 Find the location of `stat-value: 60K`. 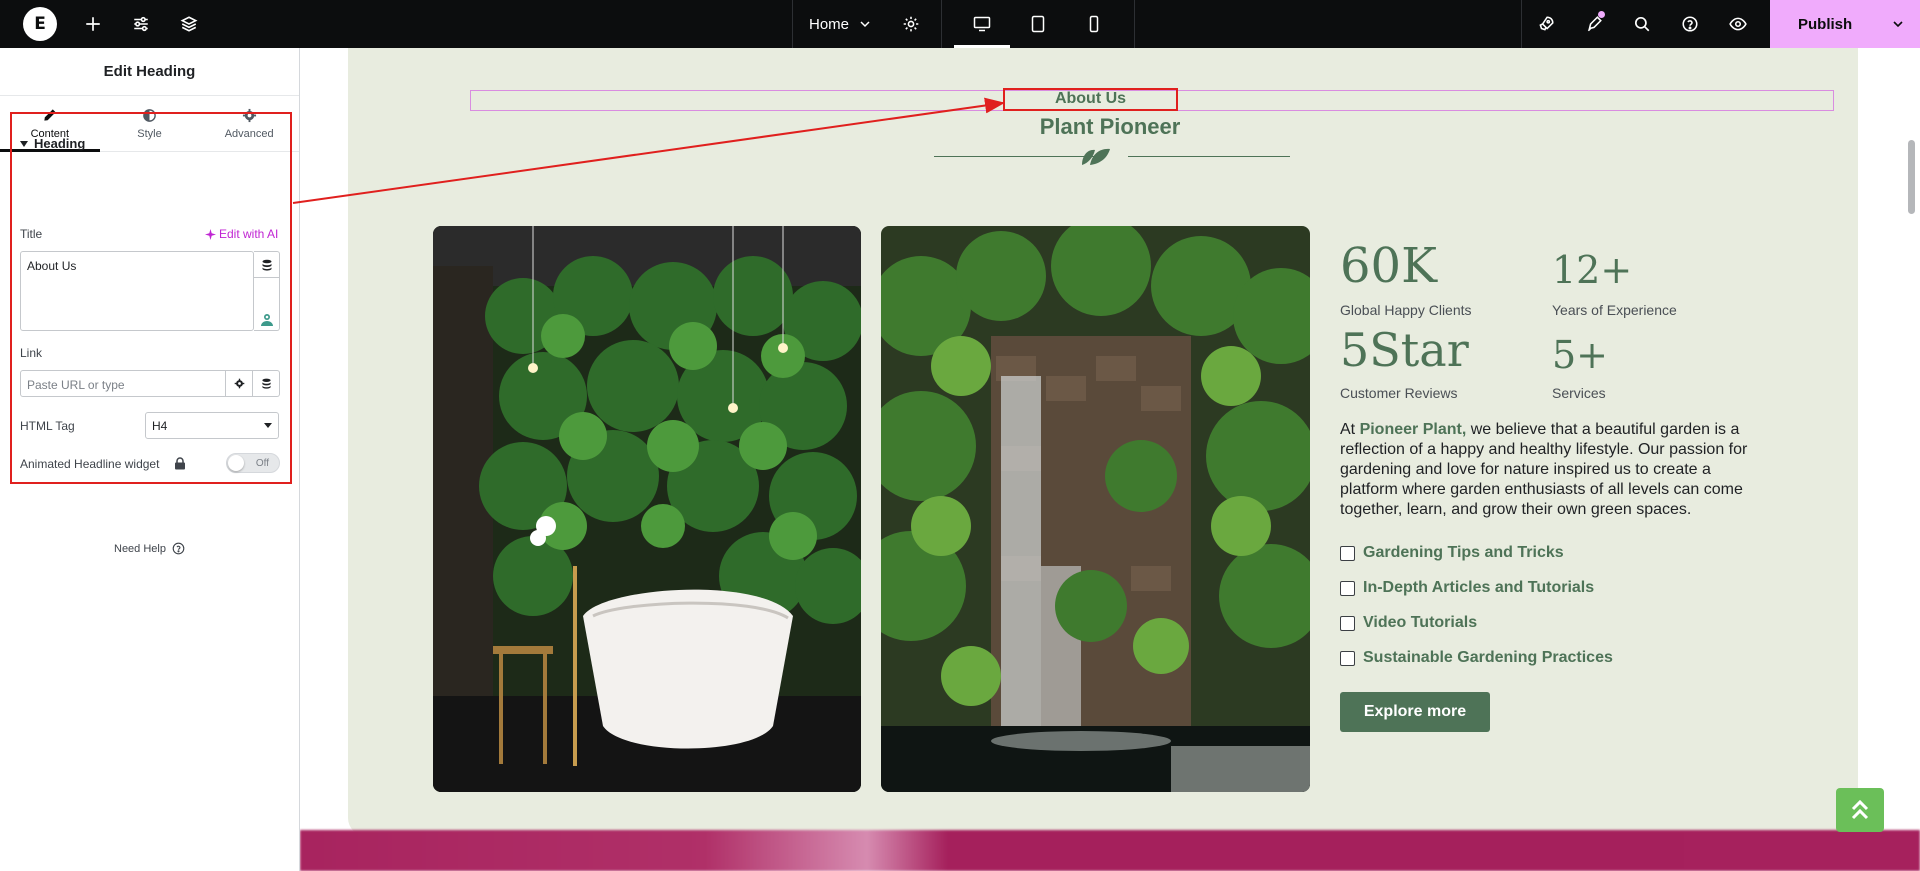

stat-value: 60K is located at coordinates (1388, 266).